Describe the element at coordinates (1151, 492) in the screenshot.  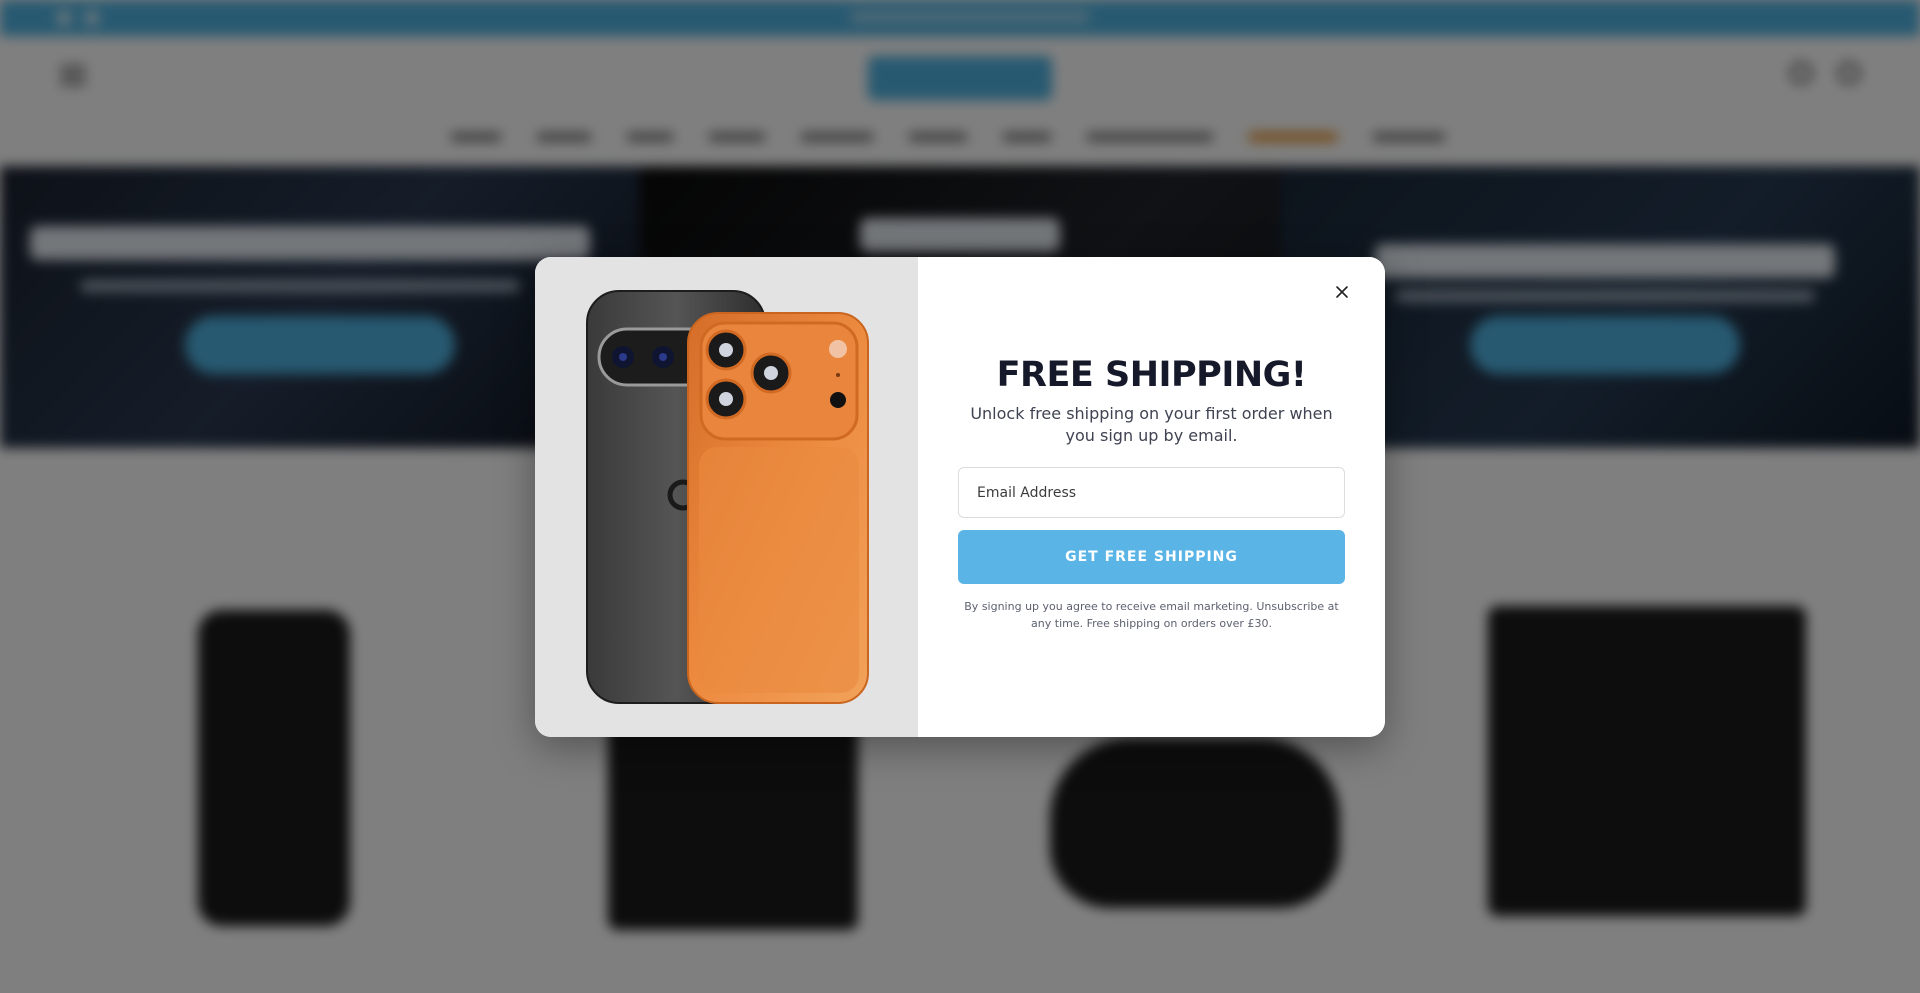
I see `email-field` at that location.